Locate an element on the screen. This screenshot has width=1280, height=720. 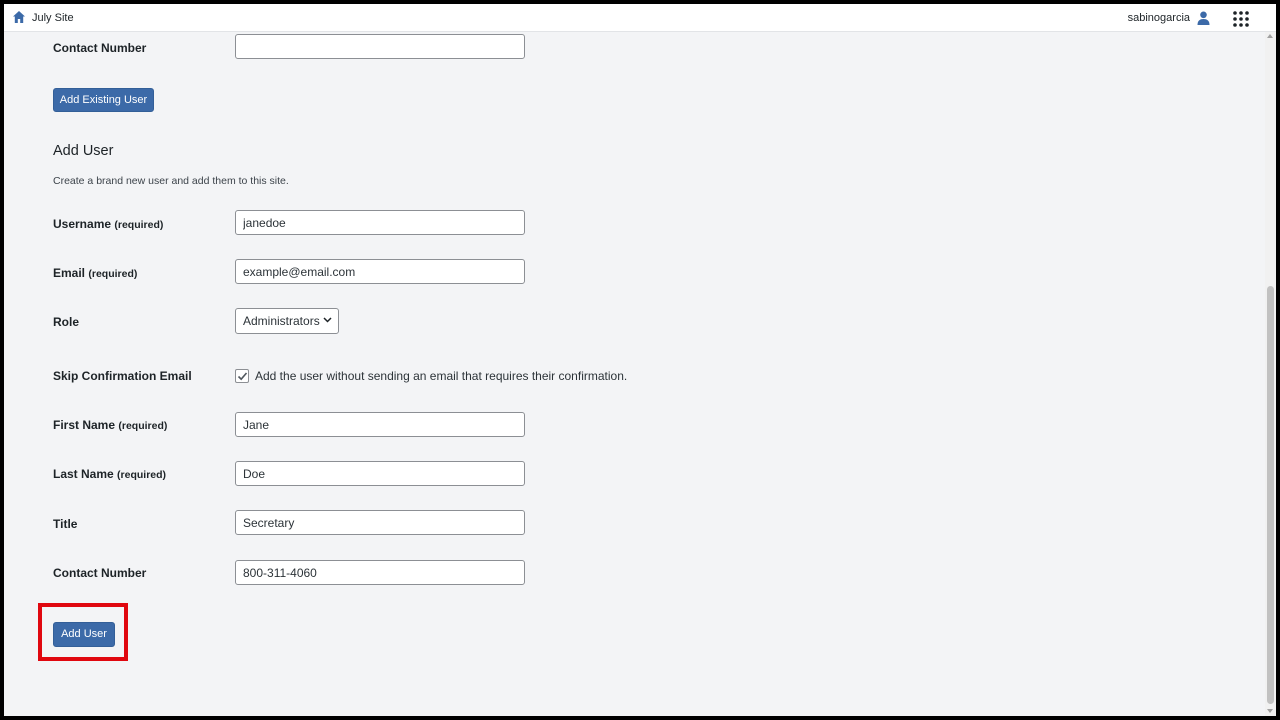
checkmark-icon is located at coordinates (242, 376).